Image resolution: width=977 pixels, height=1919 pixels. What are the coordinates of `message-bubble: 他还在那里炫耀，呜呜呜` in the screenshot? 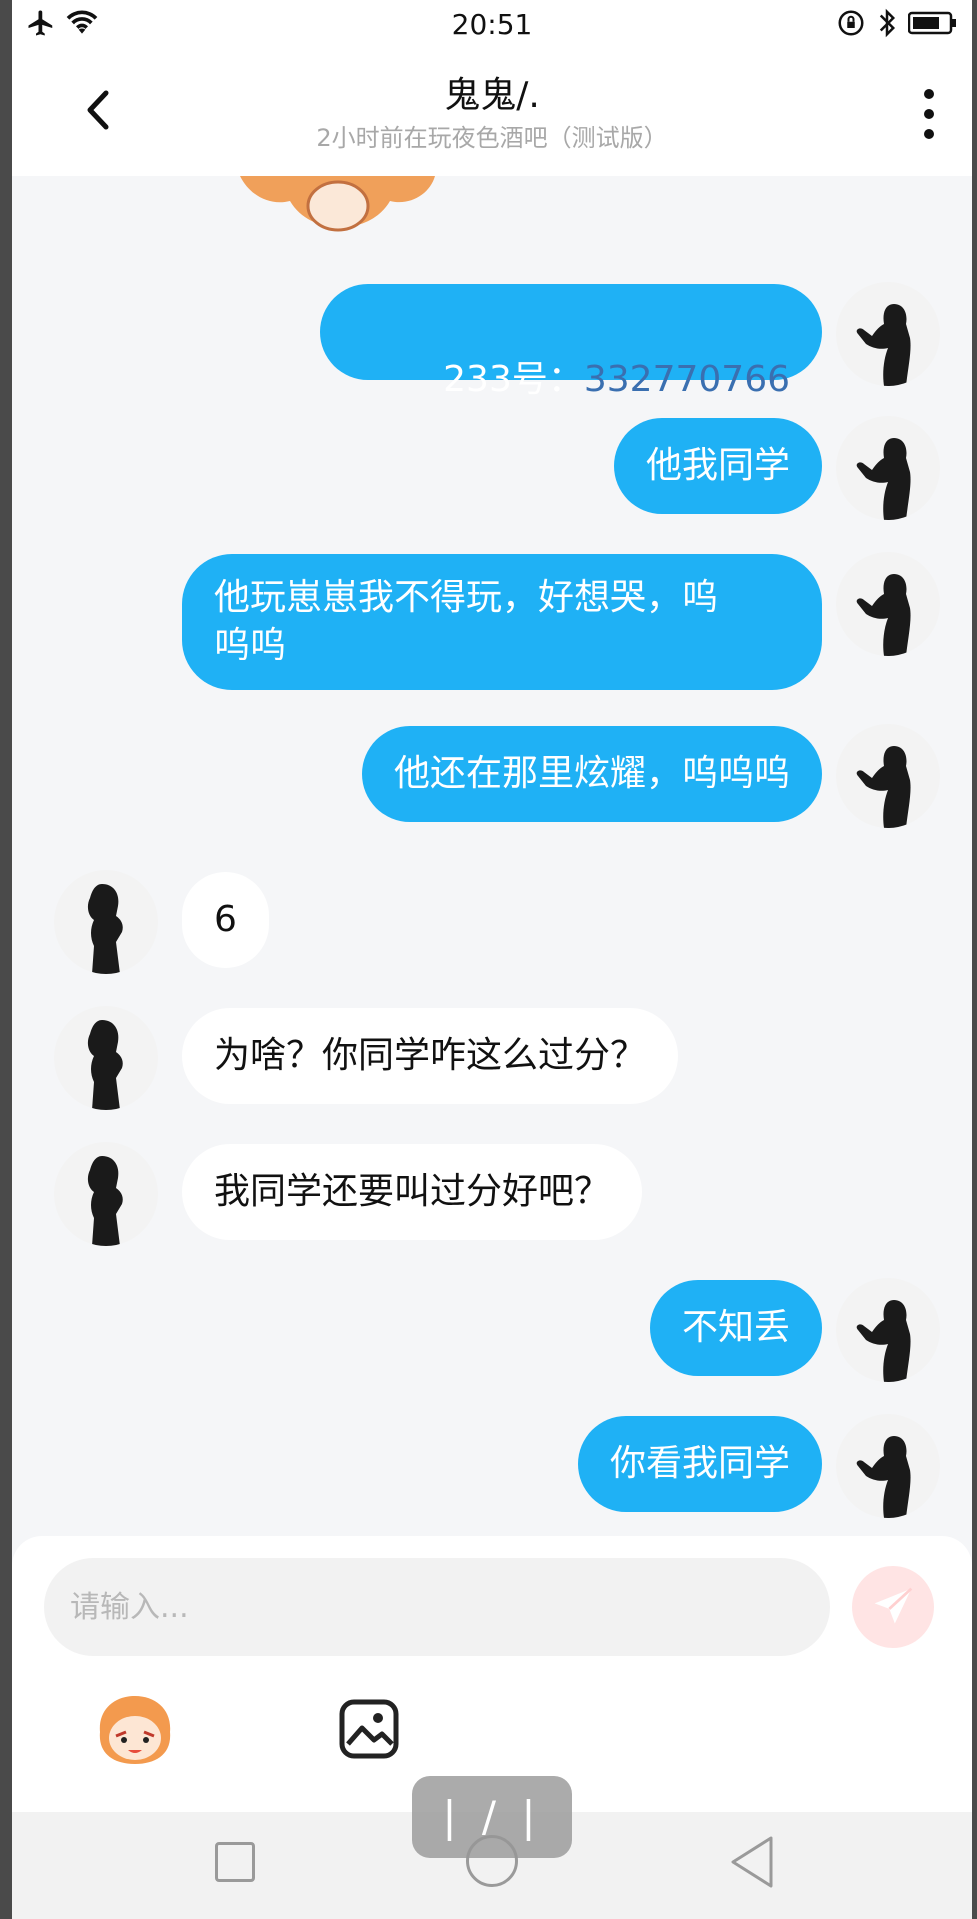 It's located at (591, 774).